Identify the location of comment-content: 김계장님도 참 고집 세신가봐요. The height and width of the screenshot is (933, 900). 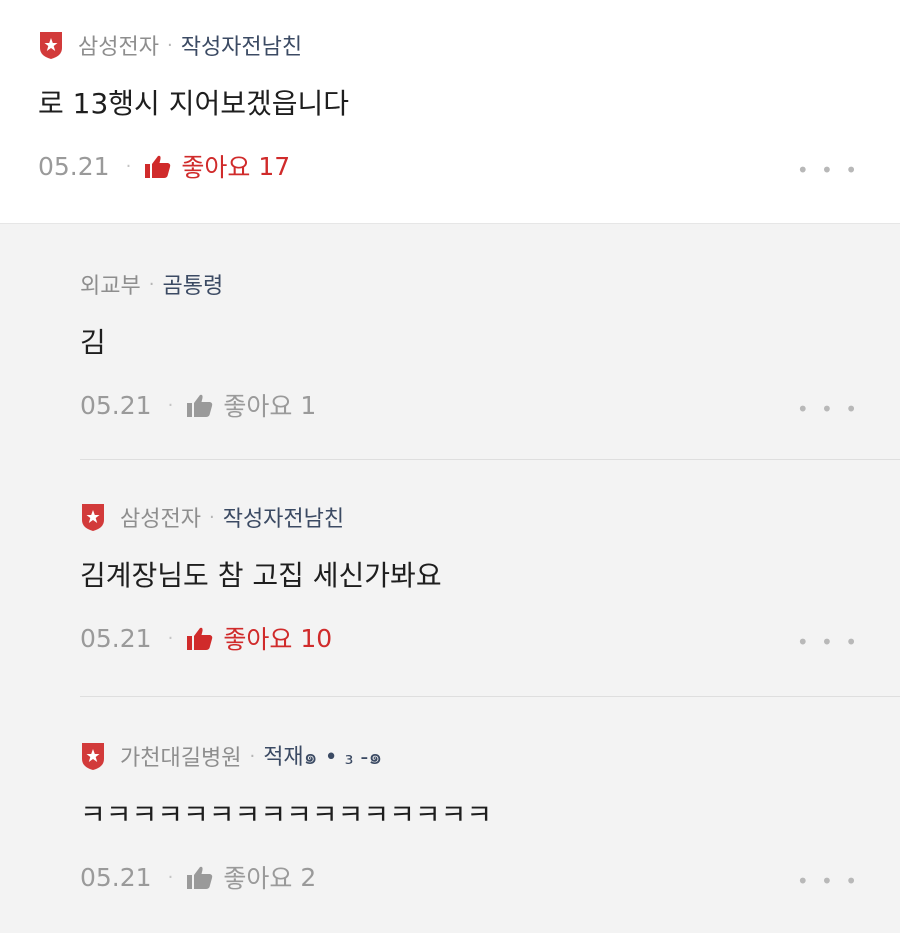
(261, 575).